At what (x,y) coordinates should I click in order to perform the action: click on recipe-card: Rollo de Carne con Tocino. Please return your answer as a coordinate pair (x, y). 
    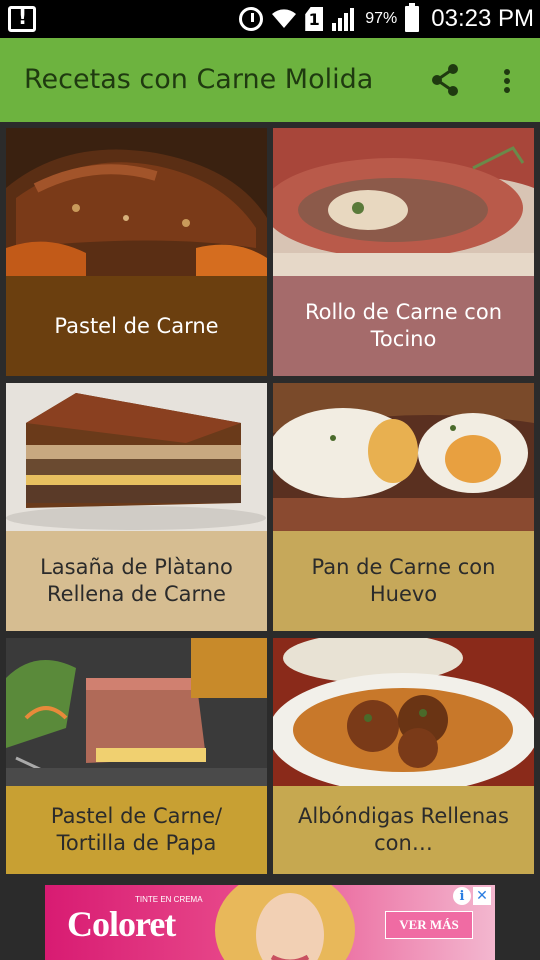
    Looking at the image, I should click on (403, 252).